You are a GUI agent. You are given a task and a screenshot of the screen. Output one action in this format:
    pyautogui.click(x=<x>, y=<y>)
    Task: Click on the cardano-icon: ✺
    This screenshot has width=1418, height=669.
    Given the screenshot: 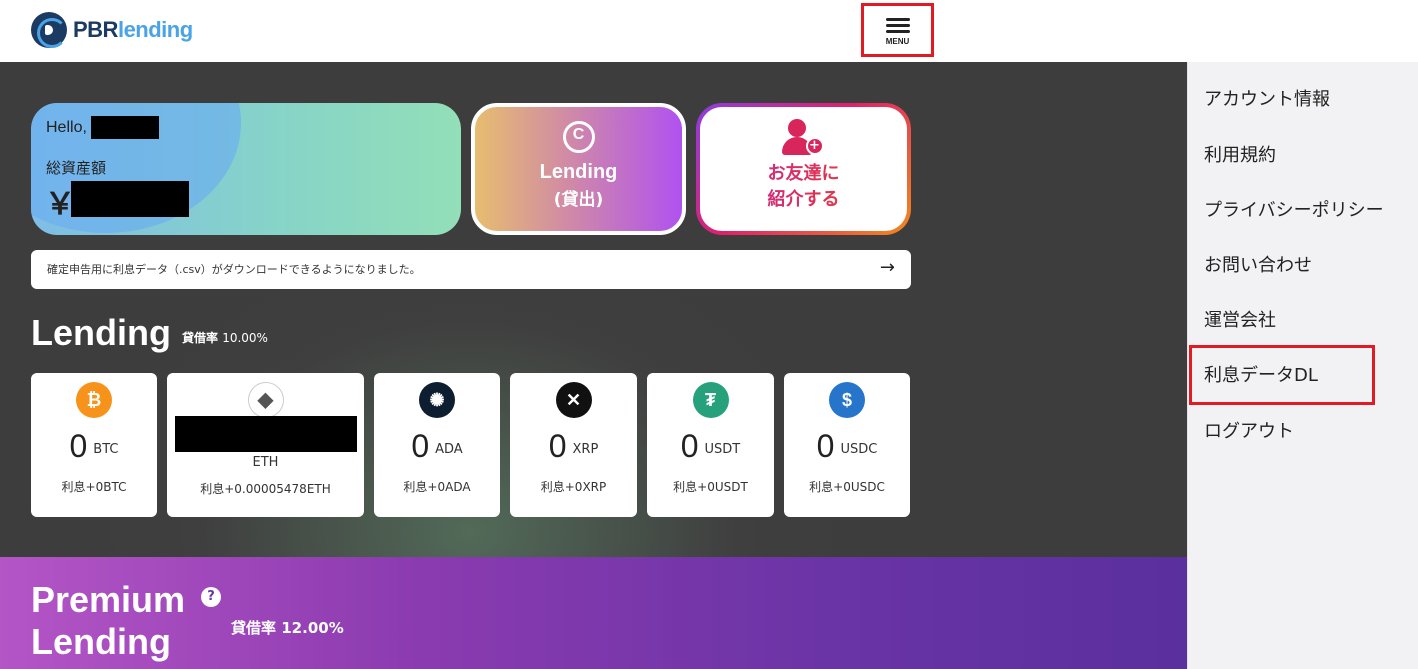 What is the action you would take?
    pyautogui.click(x=437, y=400)
    